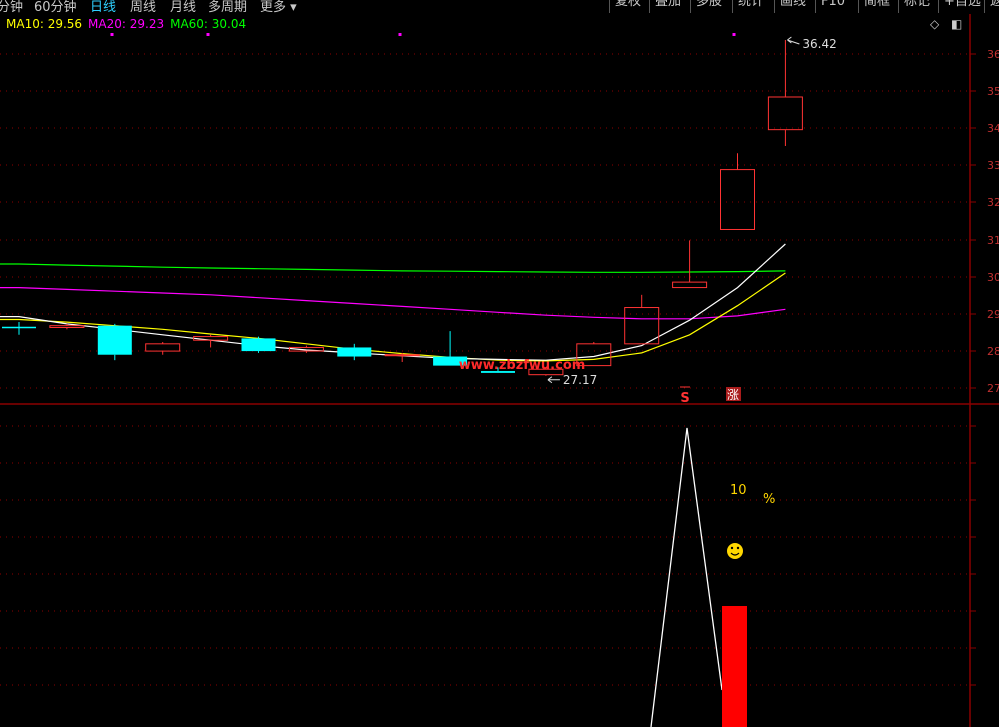 The image size is (999, 727). Describe the element at coordinates (278, 7) in the screenshot. I see `period-tab-6: 更多 ▾` at that location.